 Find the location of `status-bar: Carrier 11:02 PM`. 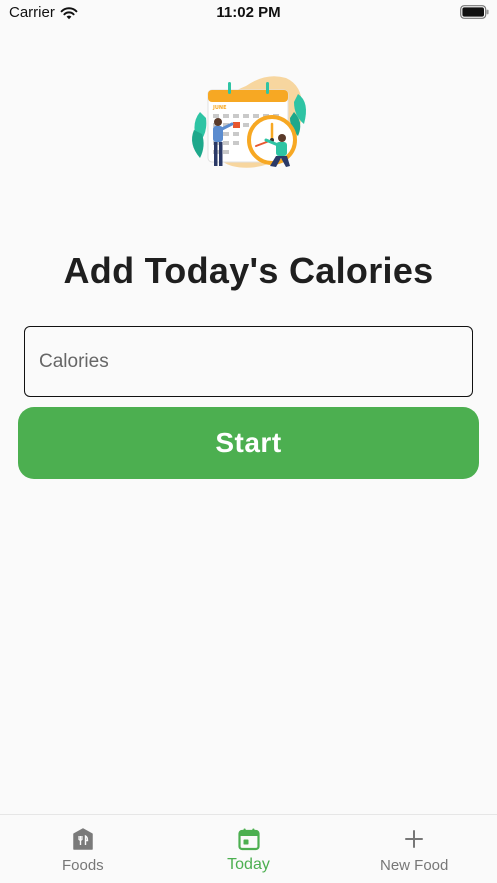

status-bar: Carrier 11:02 PM is located at coordinates (248, 13).